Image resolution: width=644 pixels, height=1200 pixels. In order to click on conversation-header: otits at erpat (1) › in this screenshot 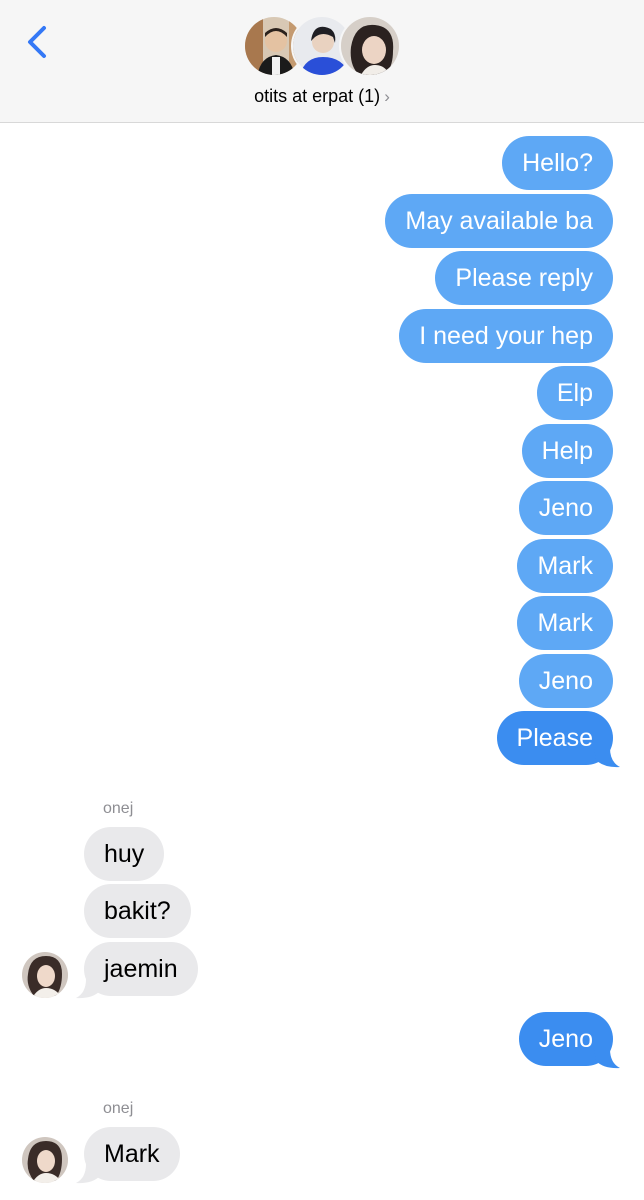, I will do `click(322, 61)`.